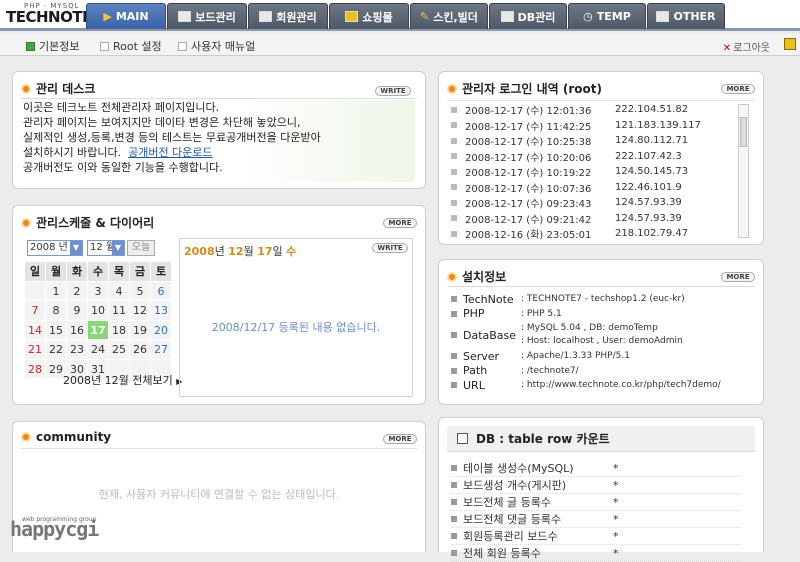 Image resolution: width=800 pixels, height=562 pixels. I want to click on diary-write-button: WRITE, so click(390, 248).